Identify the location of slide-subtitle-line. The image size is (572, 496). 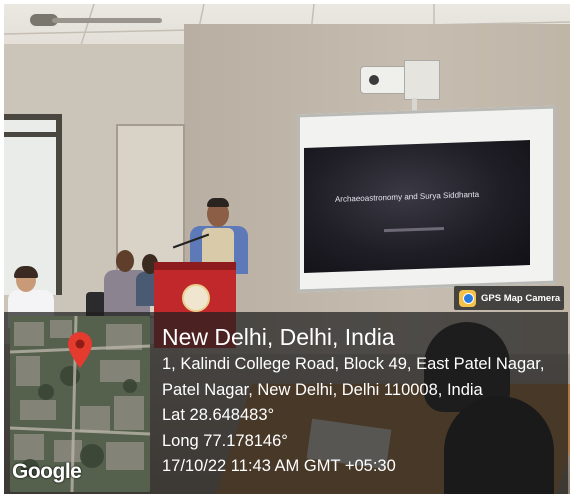
(414, 230).